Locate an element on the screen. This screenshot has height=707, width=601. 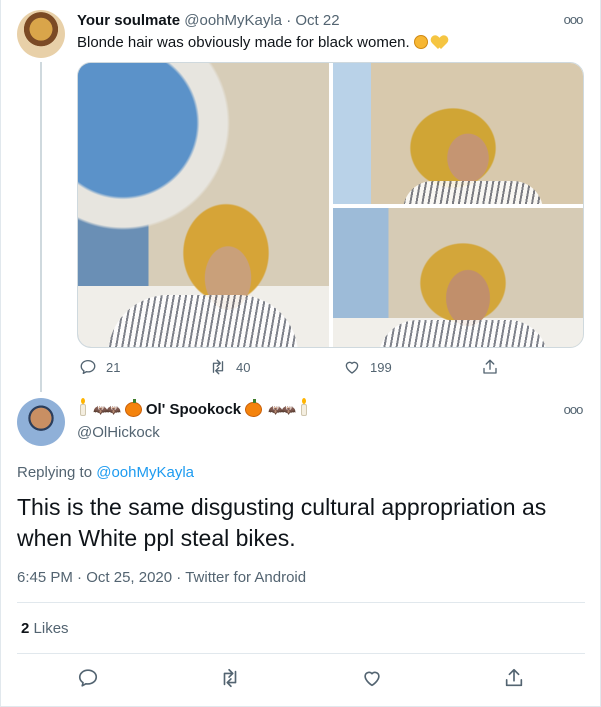
photo-3-shirt is located at coordinates (463, 333).